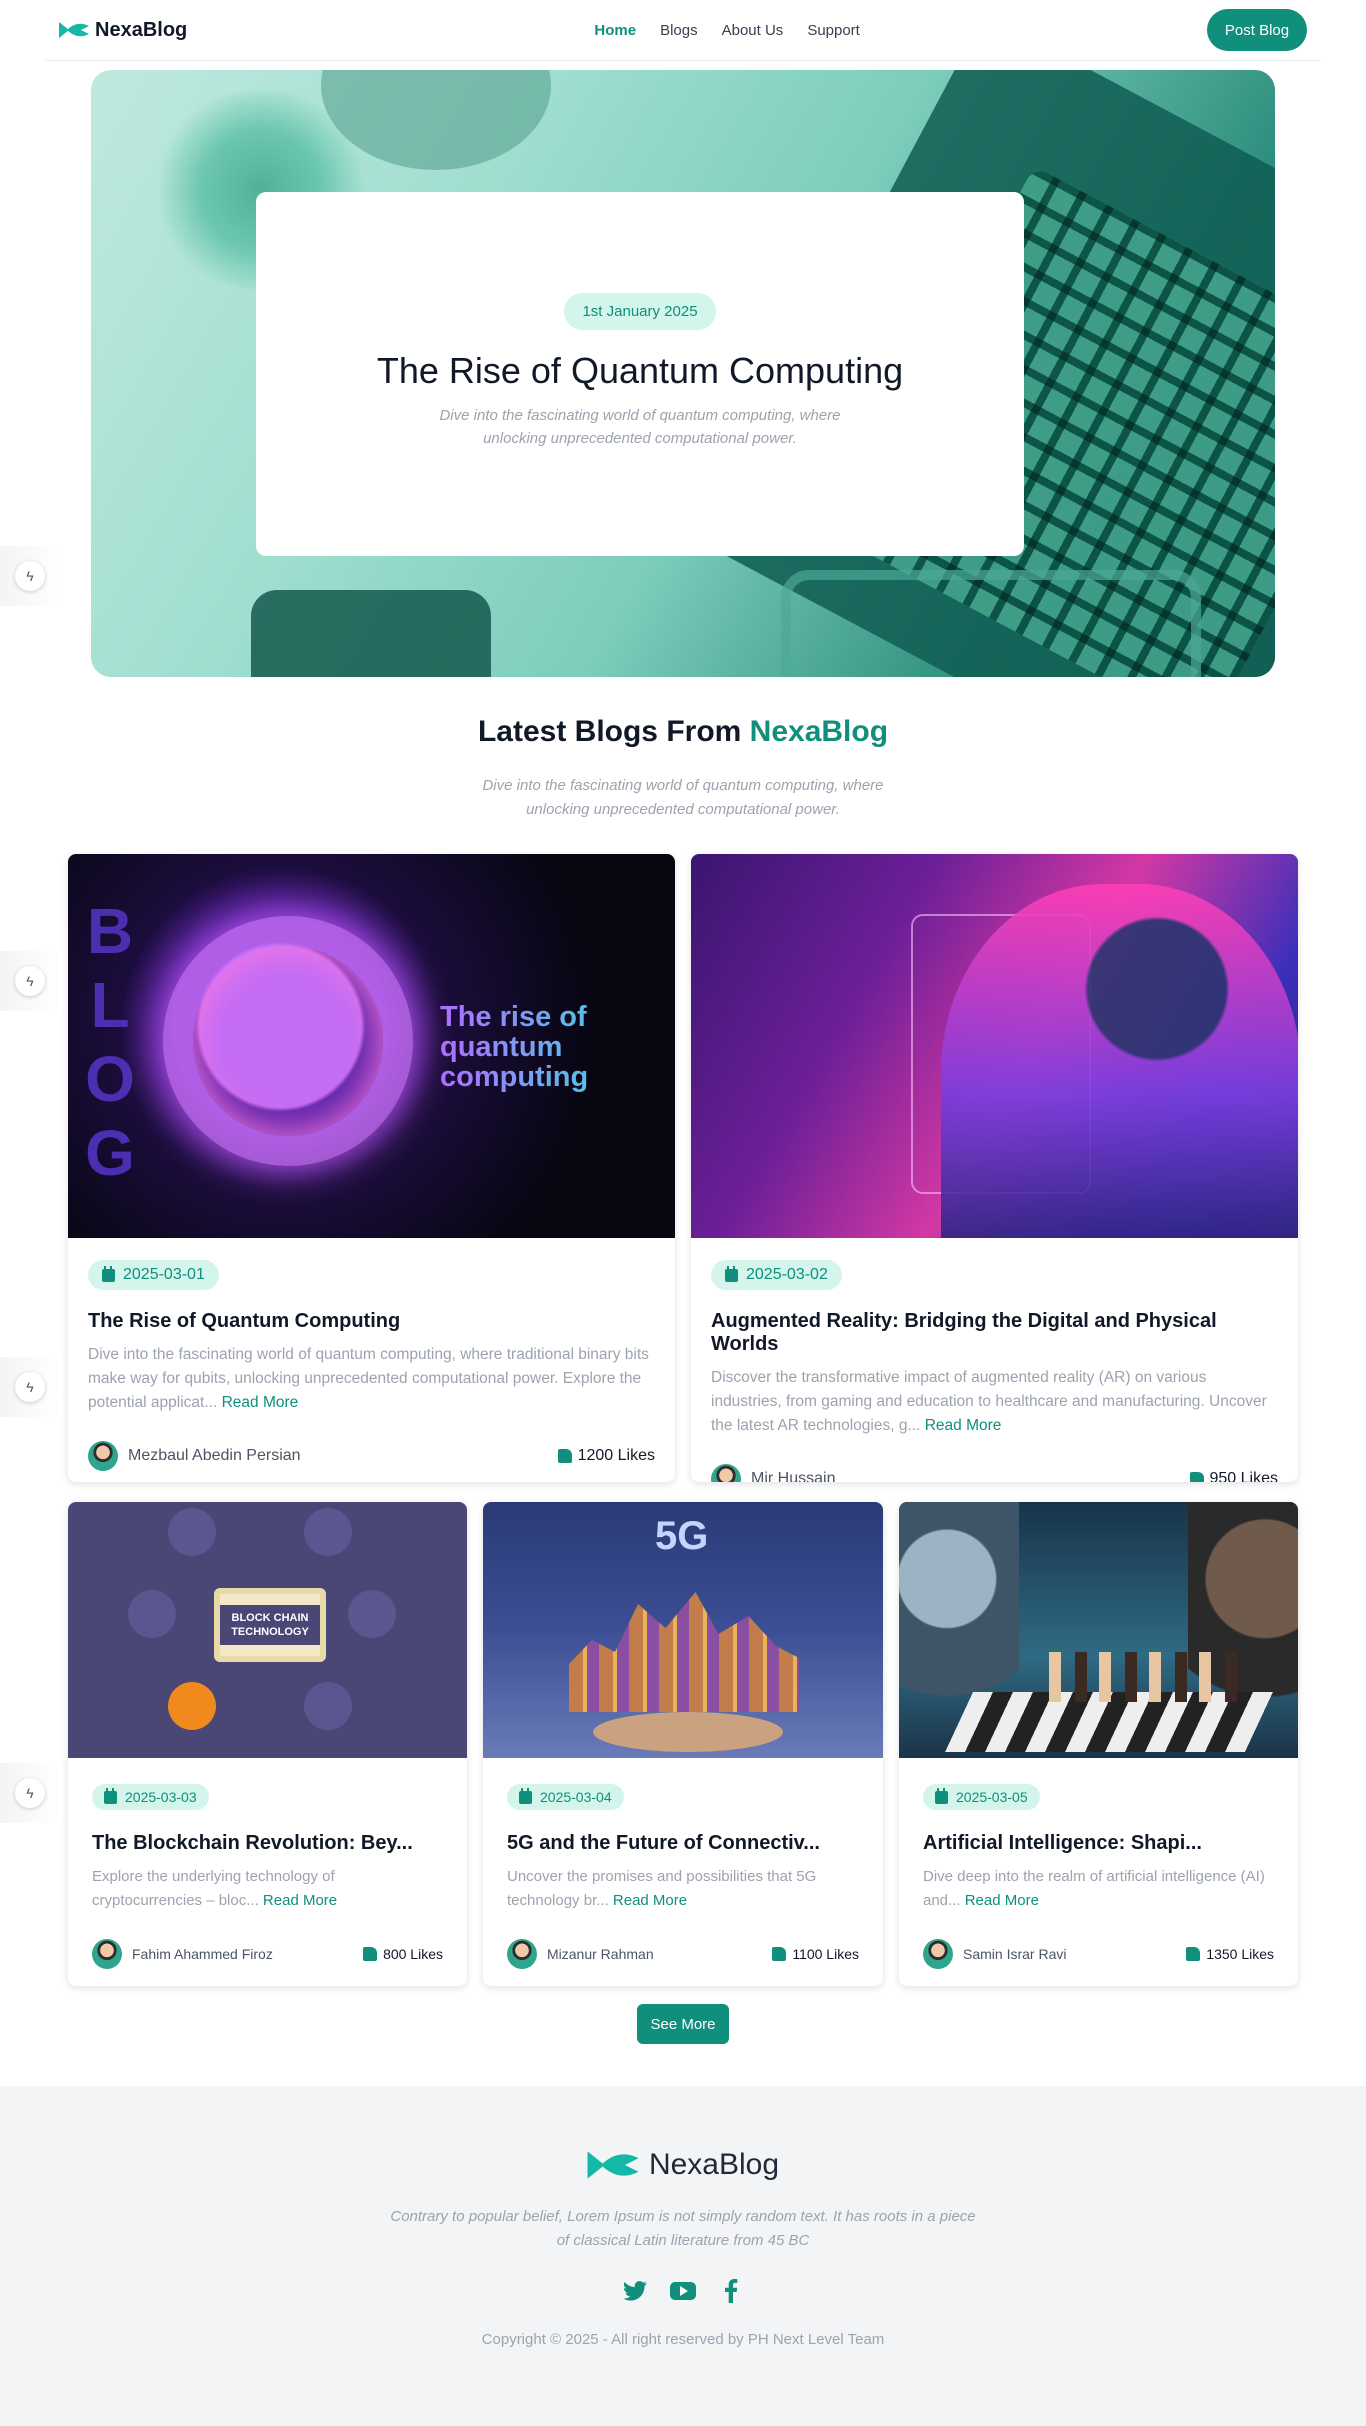 The image size is (1366, 2426). I want to click on likes: 950 Likes, so click(1234, 1476).